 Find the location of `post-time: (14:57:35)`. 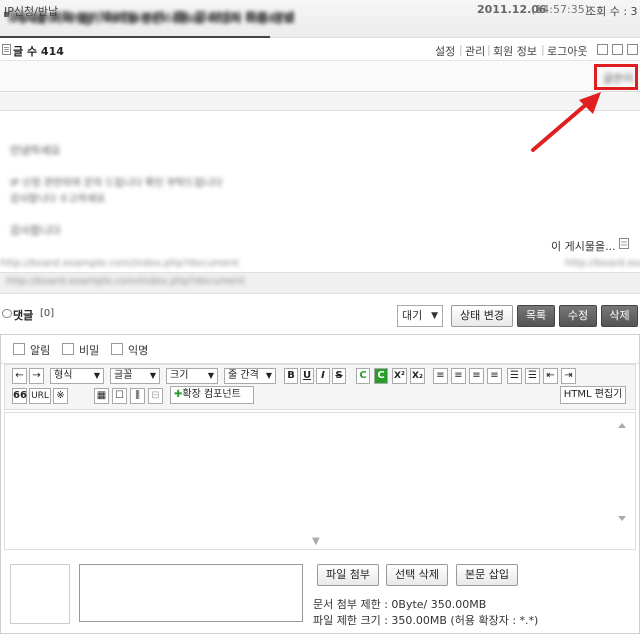

post-time: (14:57:35) is located at coordinates (560, 9).